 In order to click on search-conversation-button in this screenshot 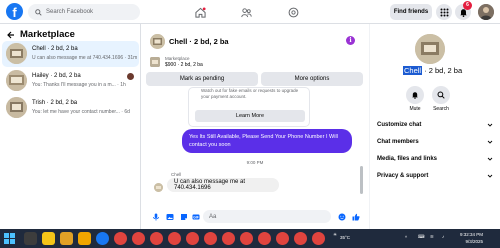, I will do `click(441, 95)`.